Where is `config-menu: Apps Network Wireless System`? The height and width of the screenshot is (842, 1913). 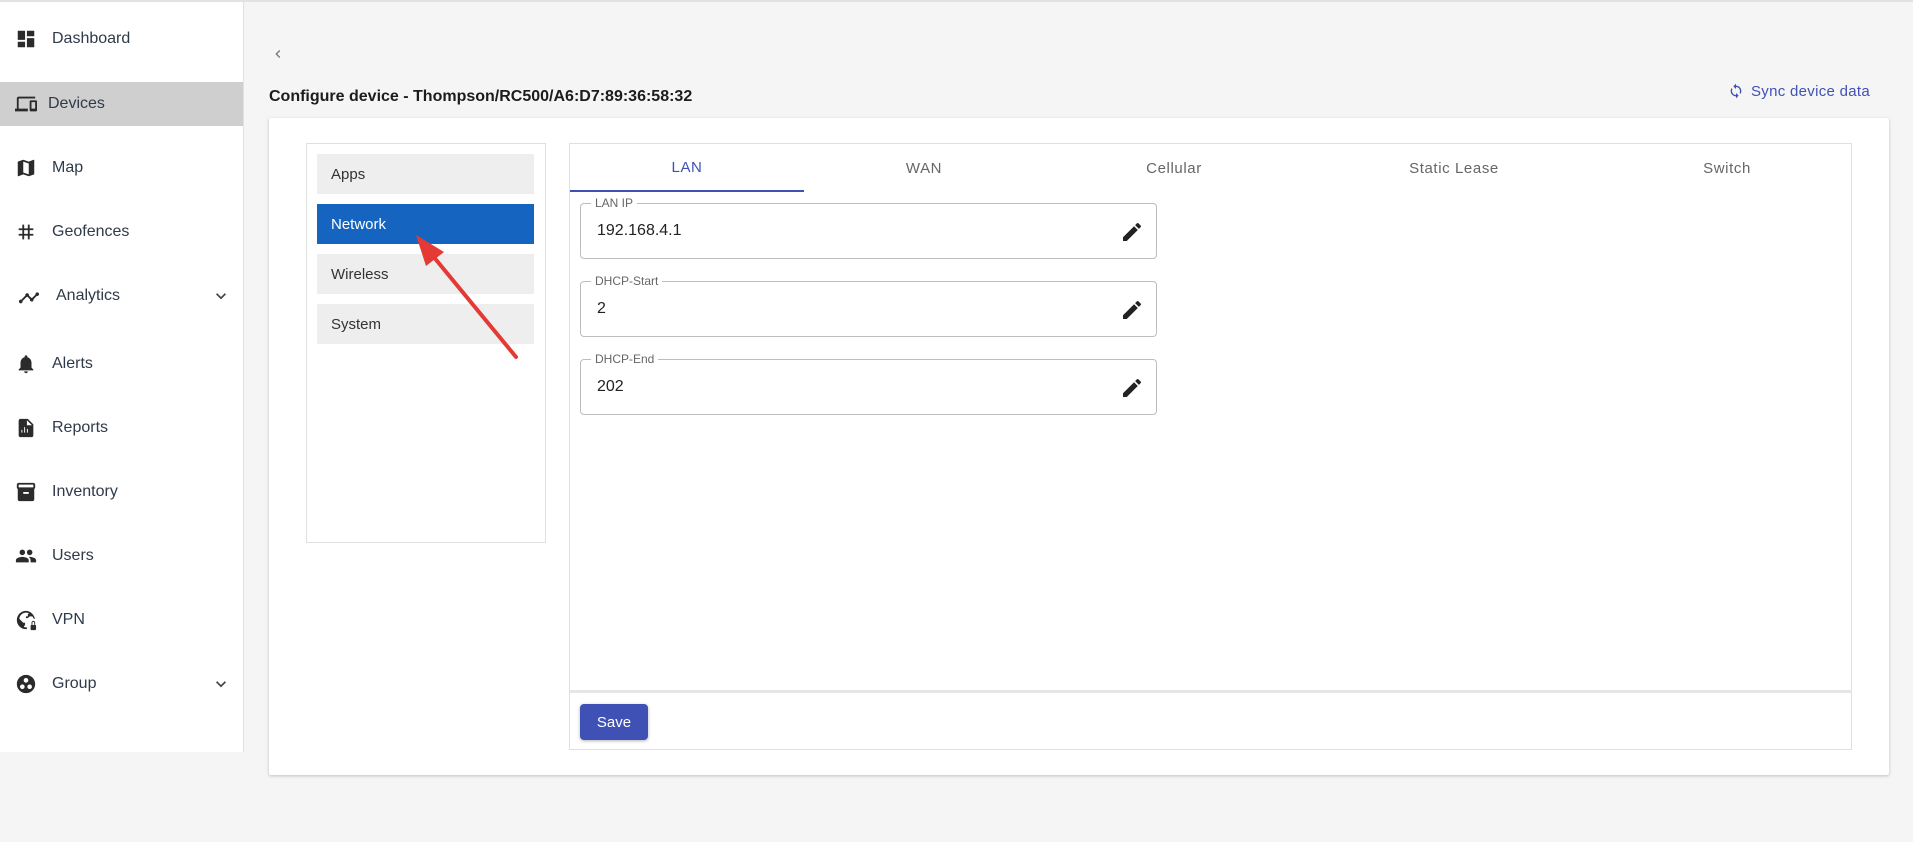
config-menu: Apps Network Wireless System is located at coordinates (426, 343).